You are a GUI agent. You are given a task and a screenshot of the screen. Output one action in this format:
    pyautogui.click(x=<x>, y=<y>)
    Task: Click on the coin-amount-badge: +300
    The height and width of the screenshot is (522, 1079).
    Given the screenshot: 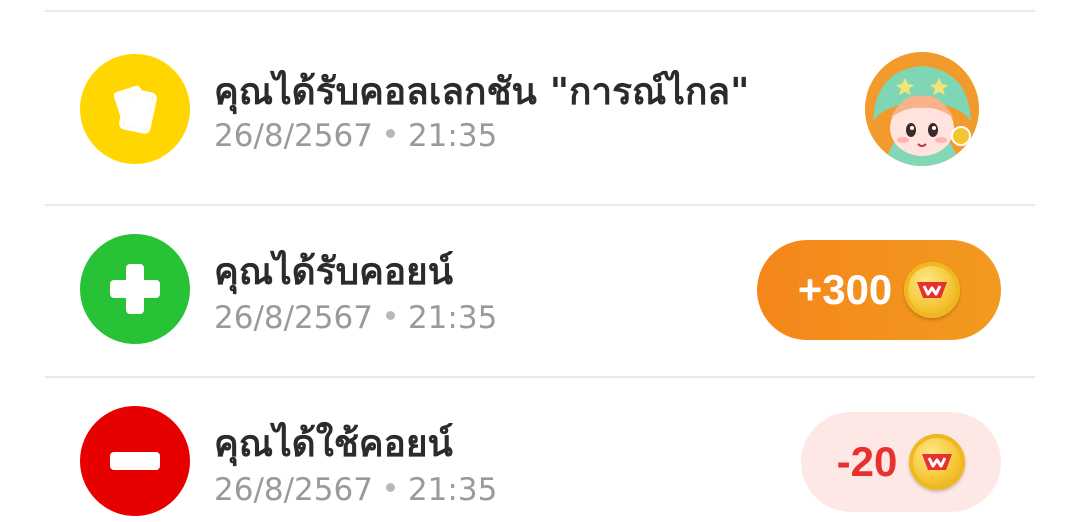 What is the action you would take?
    pyautogui.click(x=879, y=290)
    